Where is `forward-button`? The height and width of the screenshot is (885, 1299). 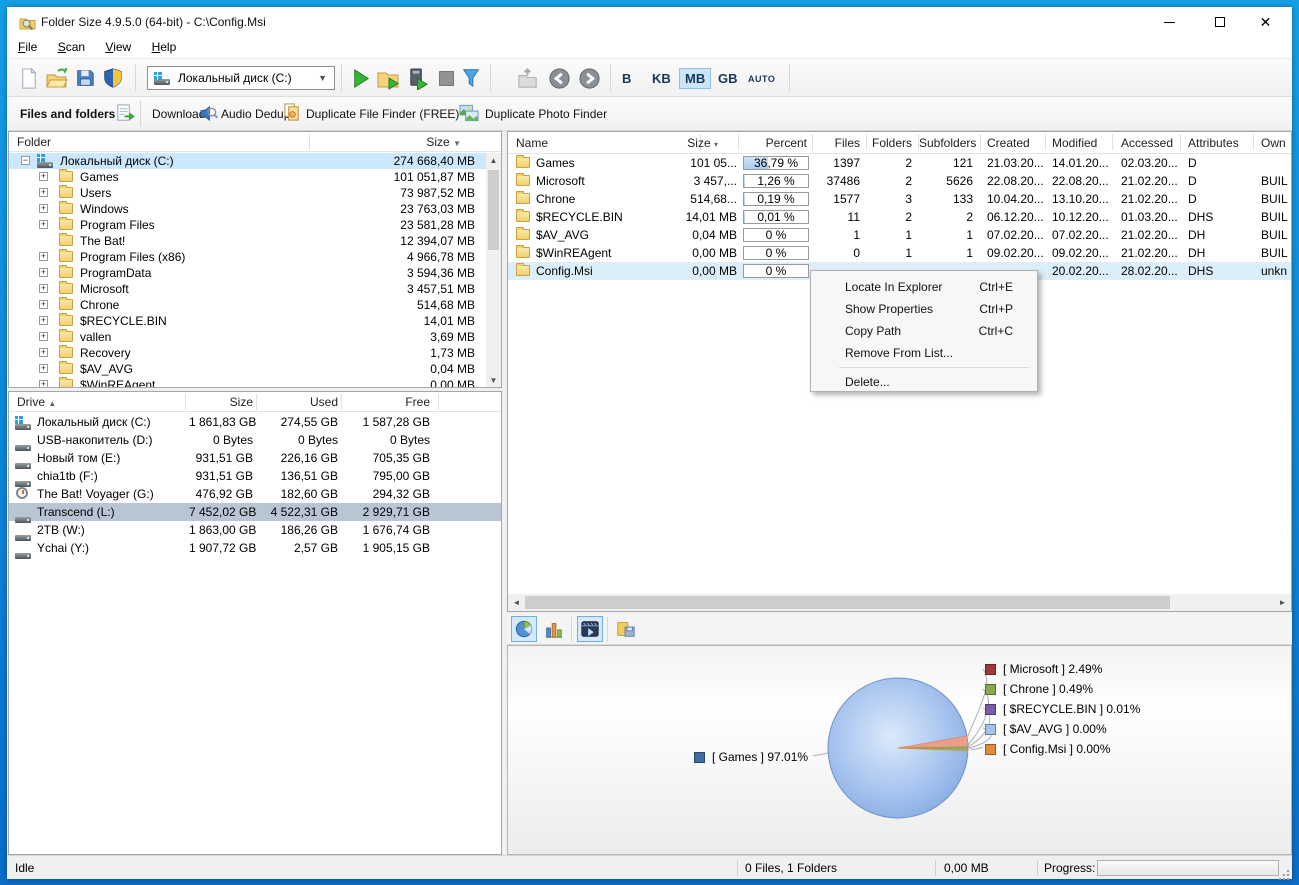 forward-button is located at coordinates (589, 78).